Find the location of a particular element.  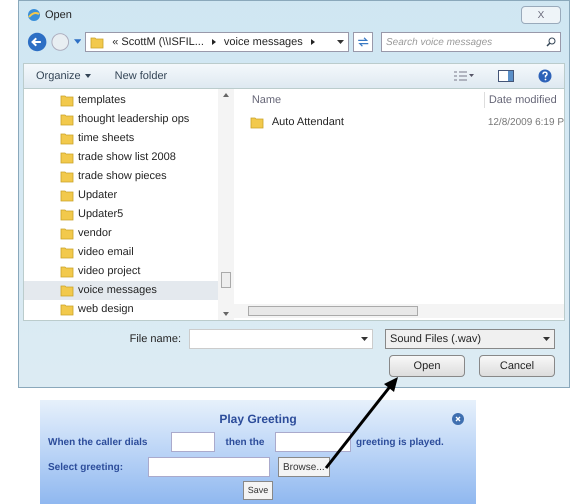

preview-pane-icon is located at coordinates (506, 76).